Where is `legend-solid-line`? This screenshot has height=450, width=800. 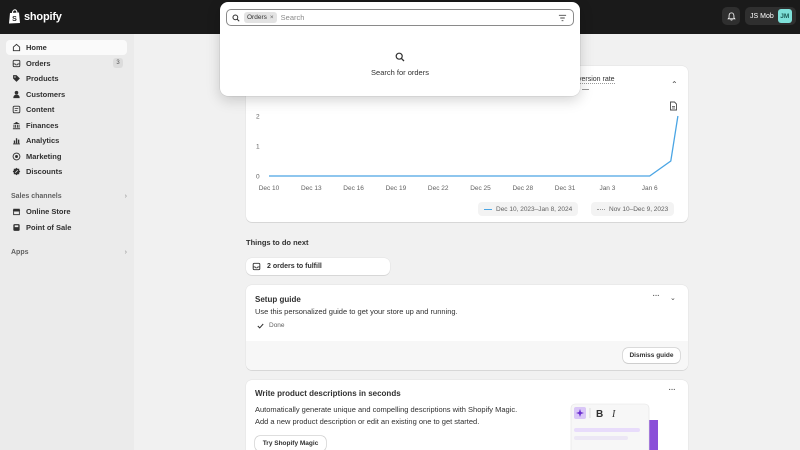
legend-solid-line is located at coordinates (488, 209).